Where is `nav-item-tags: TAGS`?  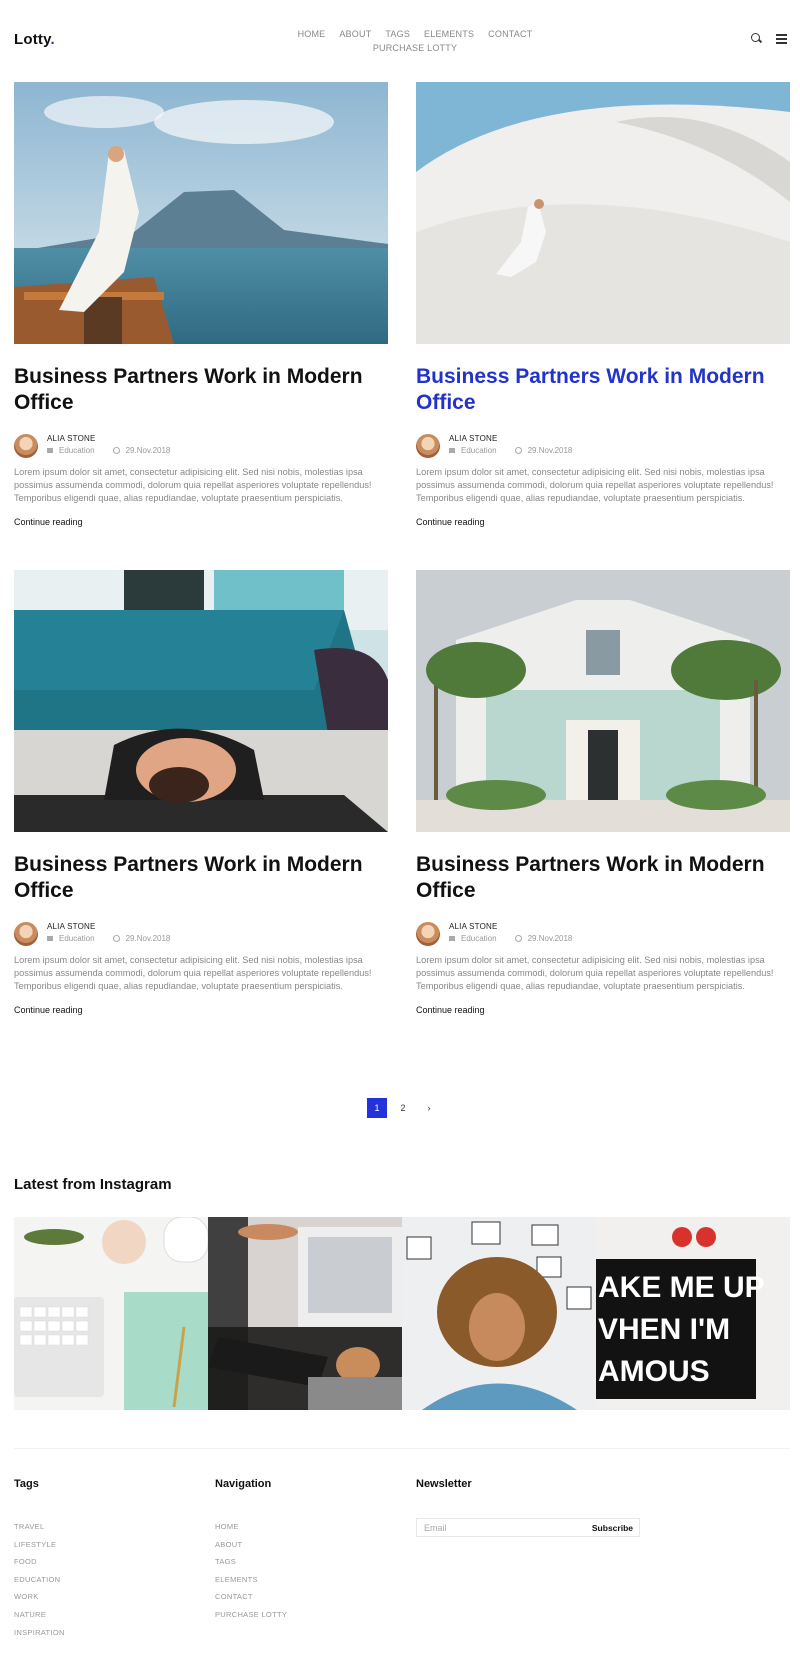 nav-item-tags: TAGS is located at coordinates (397, 34).